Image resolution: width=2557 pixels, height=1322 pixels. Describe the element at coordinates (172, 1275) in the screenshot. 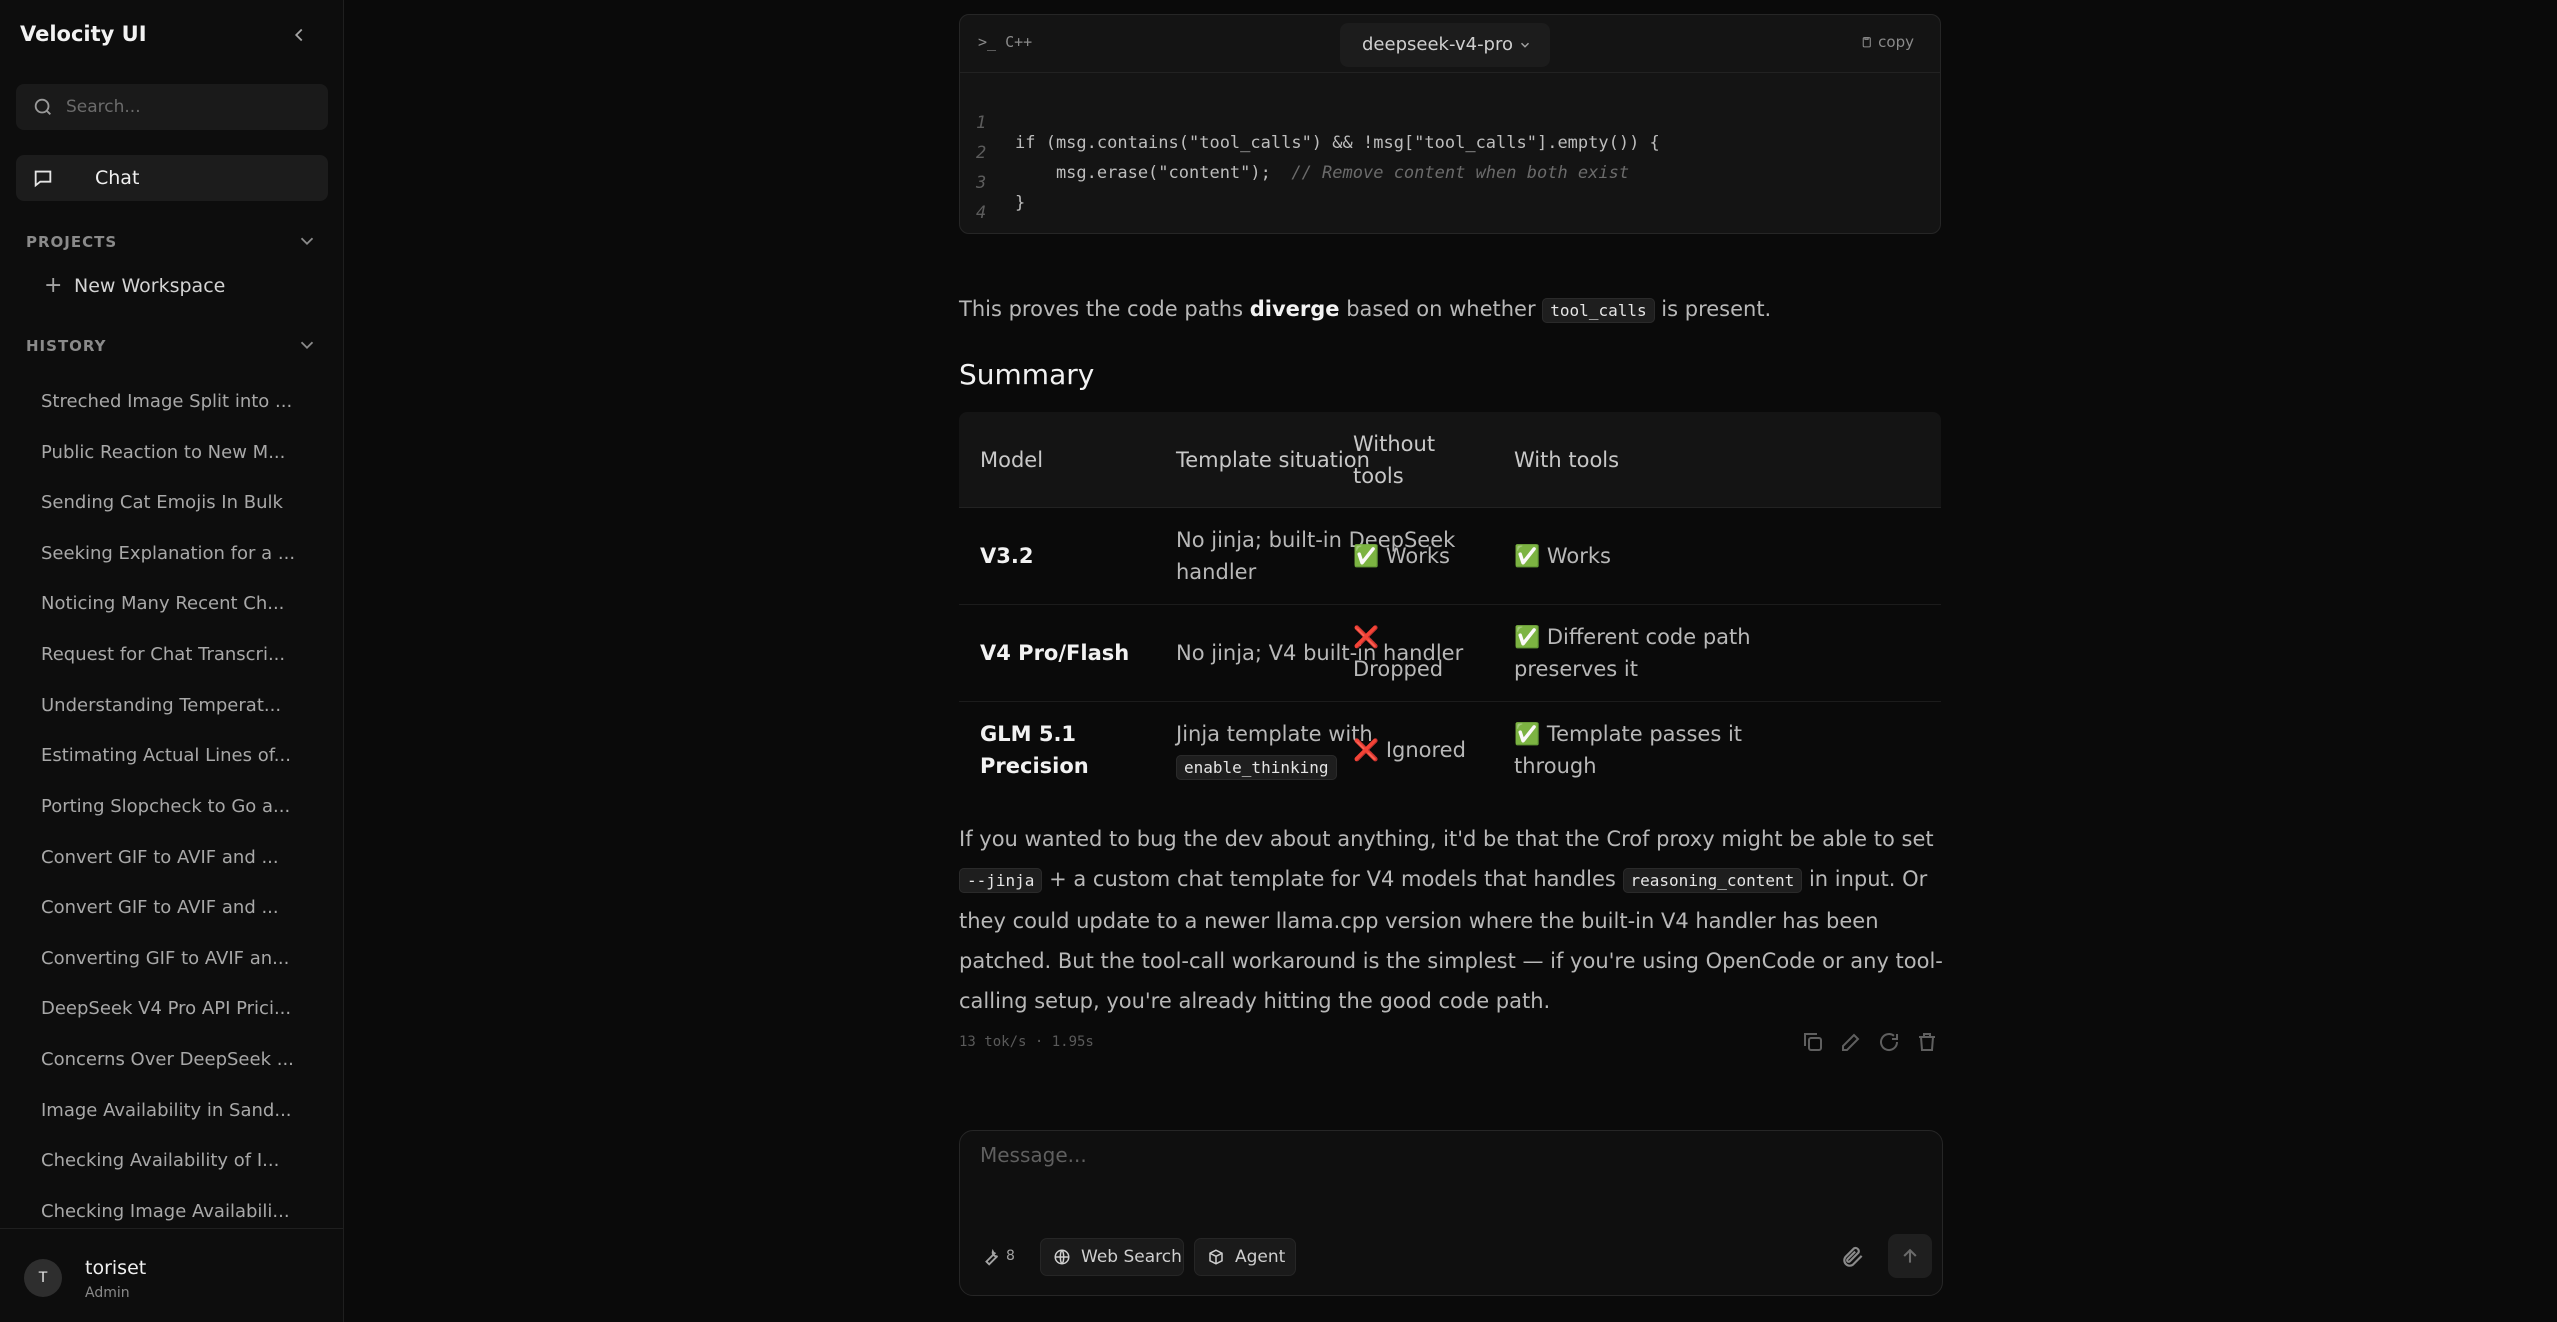

I see `user-profile: T toriset Admin` at that location.